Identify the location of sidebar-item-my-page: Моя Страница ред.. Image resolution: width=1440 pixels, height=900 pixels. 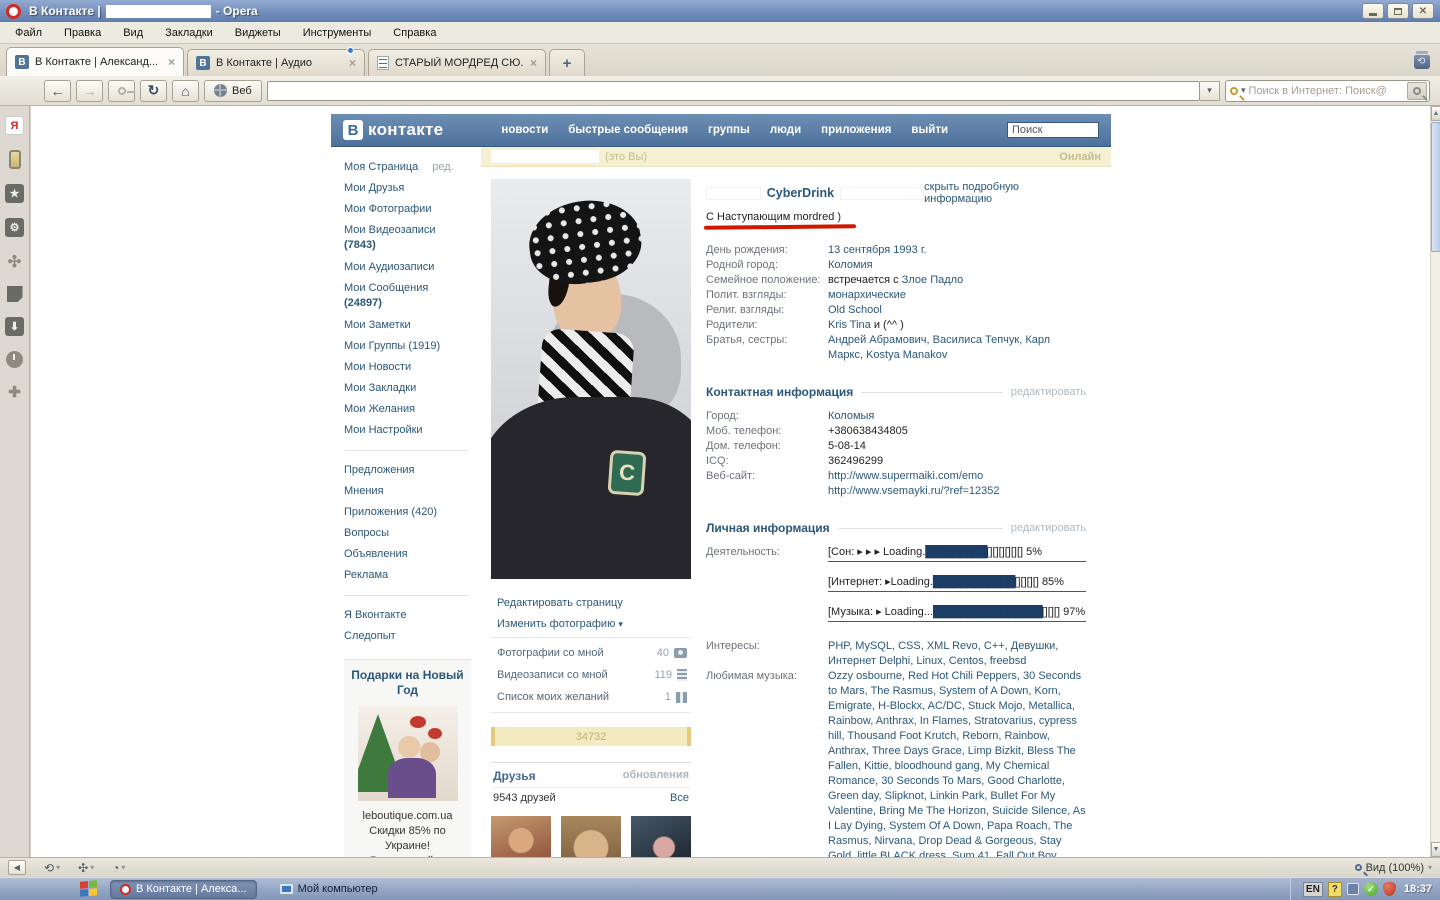
(412, 167).